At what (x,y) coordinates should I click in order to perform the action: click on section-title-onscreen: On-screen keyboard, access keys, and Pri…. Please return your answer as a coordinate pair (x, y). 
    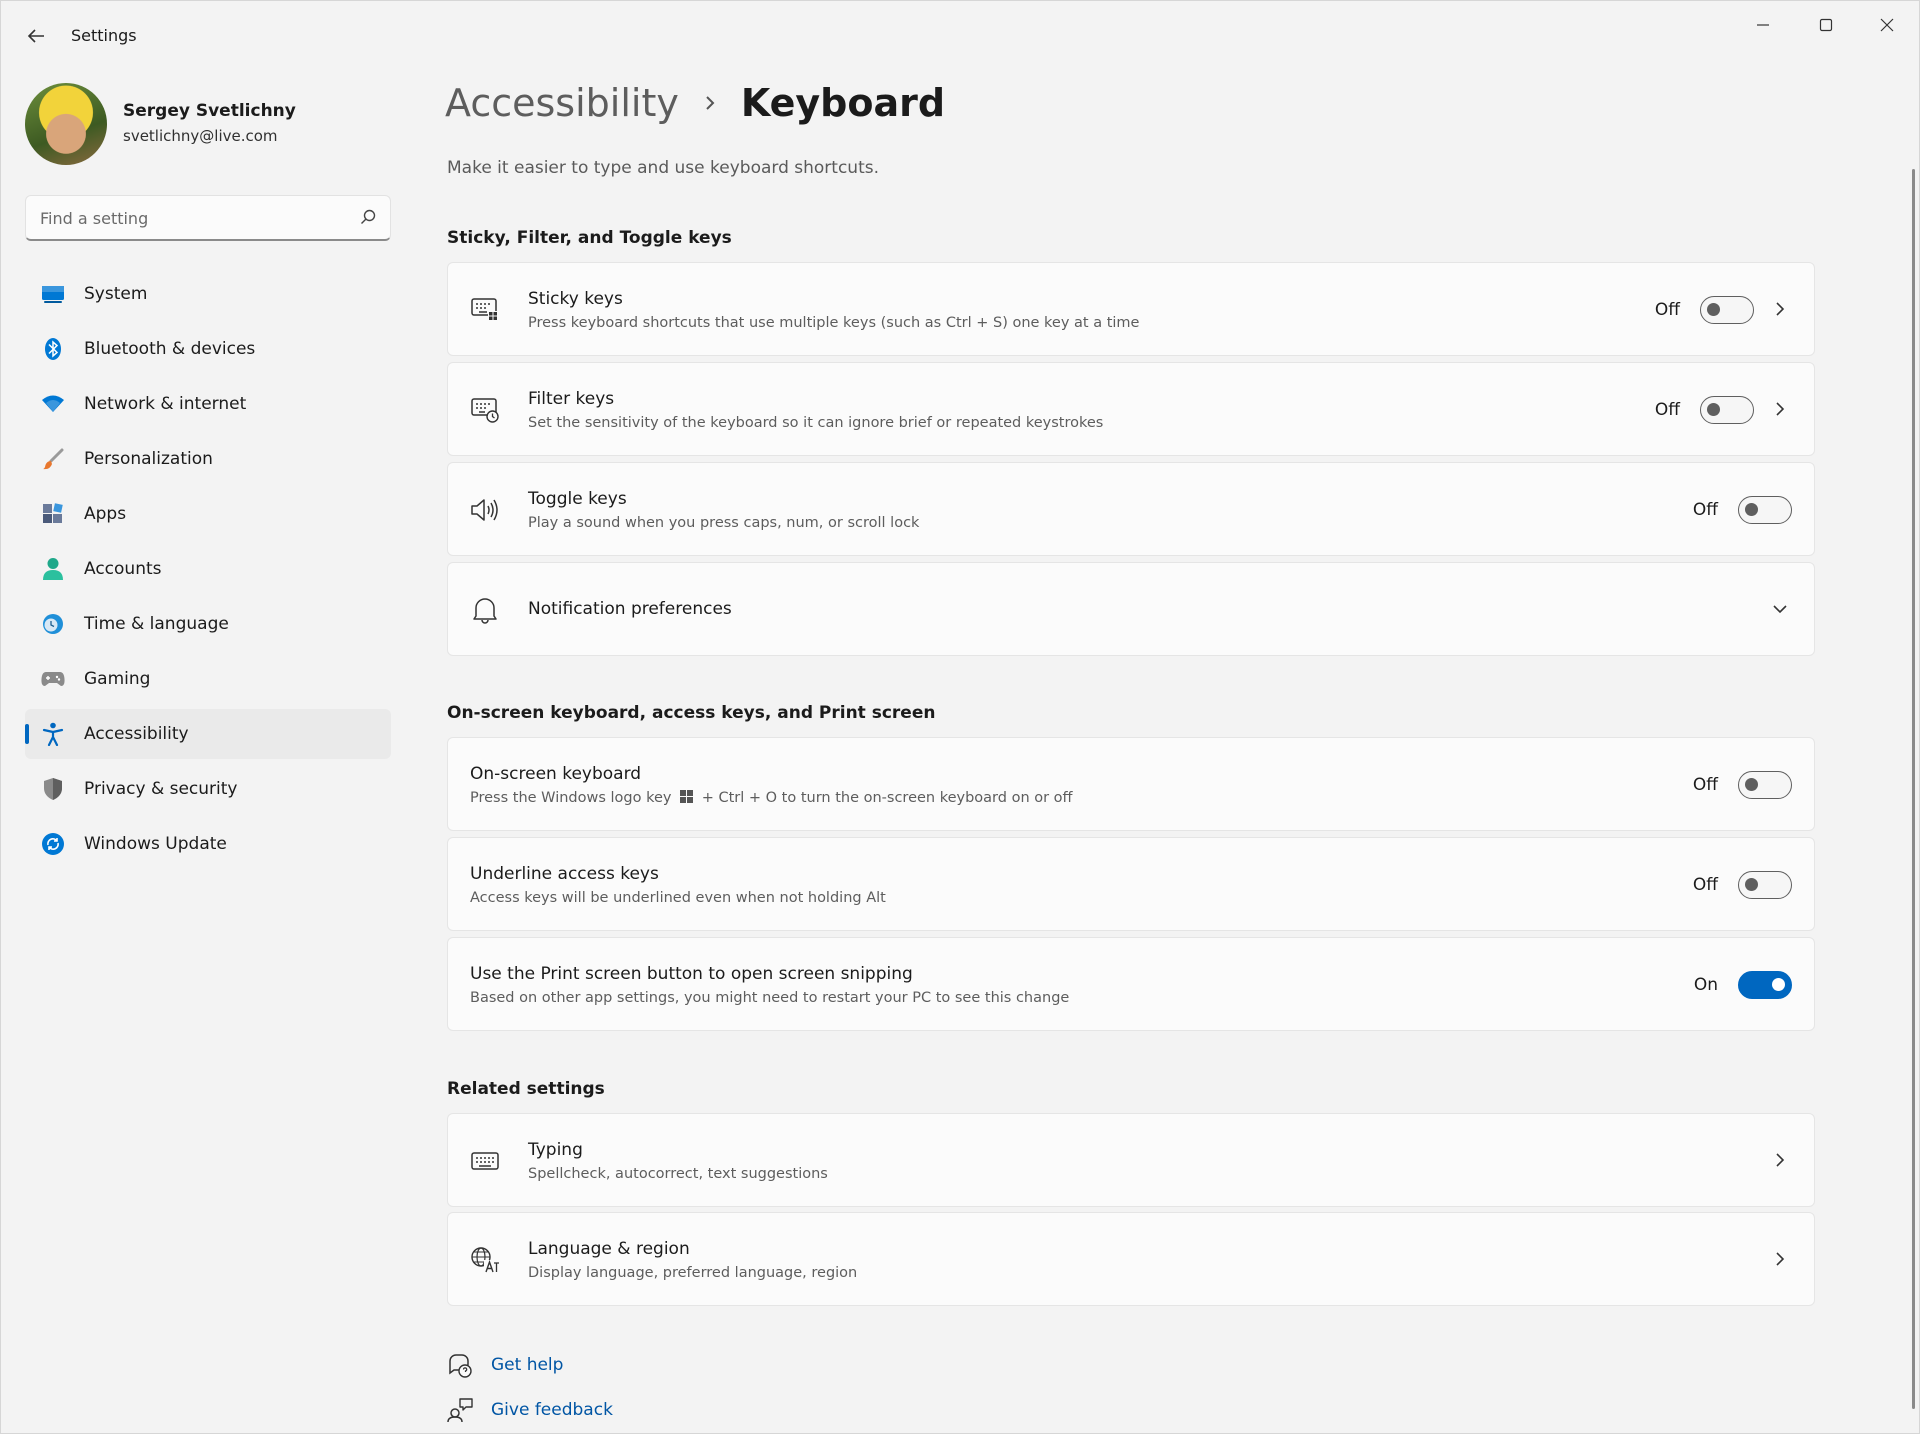
    Looking at the image, I should click on (691, 713).